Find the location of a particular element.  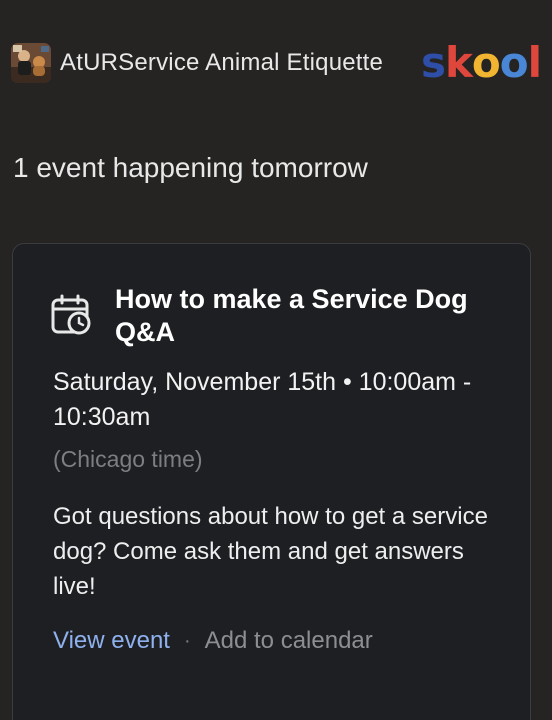

logo-letter: s is located at coordinates (433, 62).